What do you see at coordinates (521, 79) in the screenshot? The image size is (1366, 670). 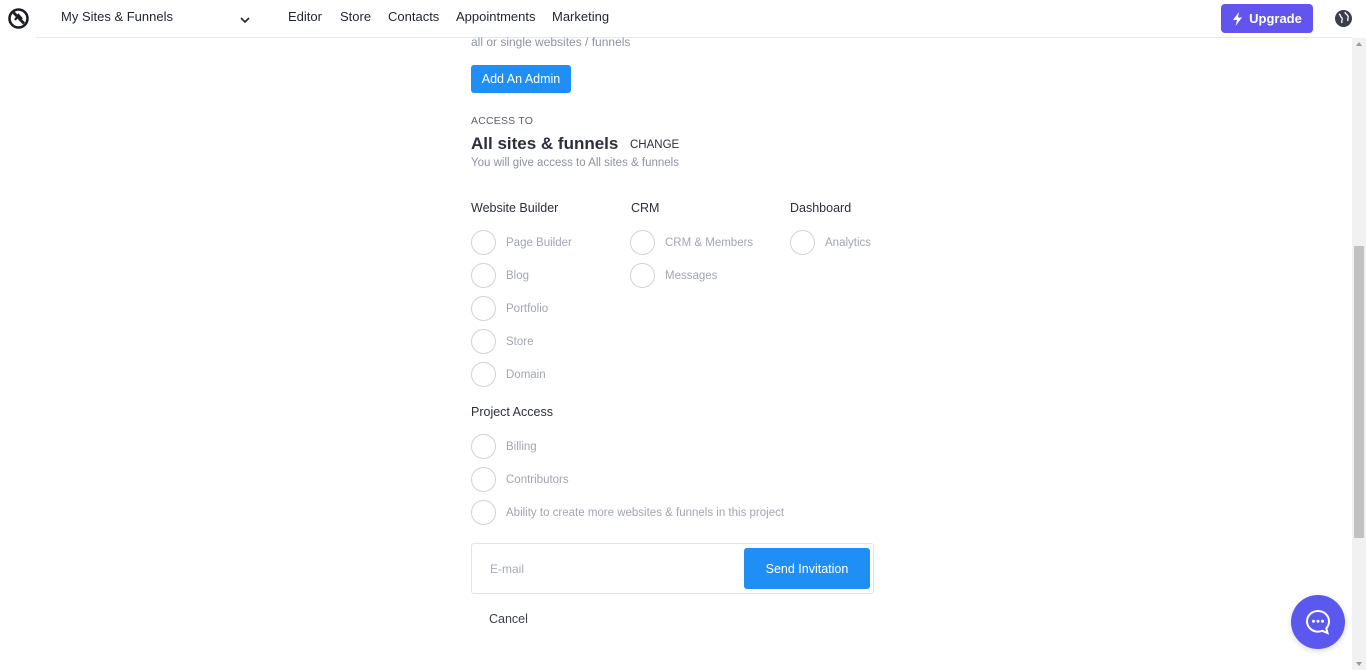 I see `add-admin-button: Add An Admin` at bounding box center [521, 79].